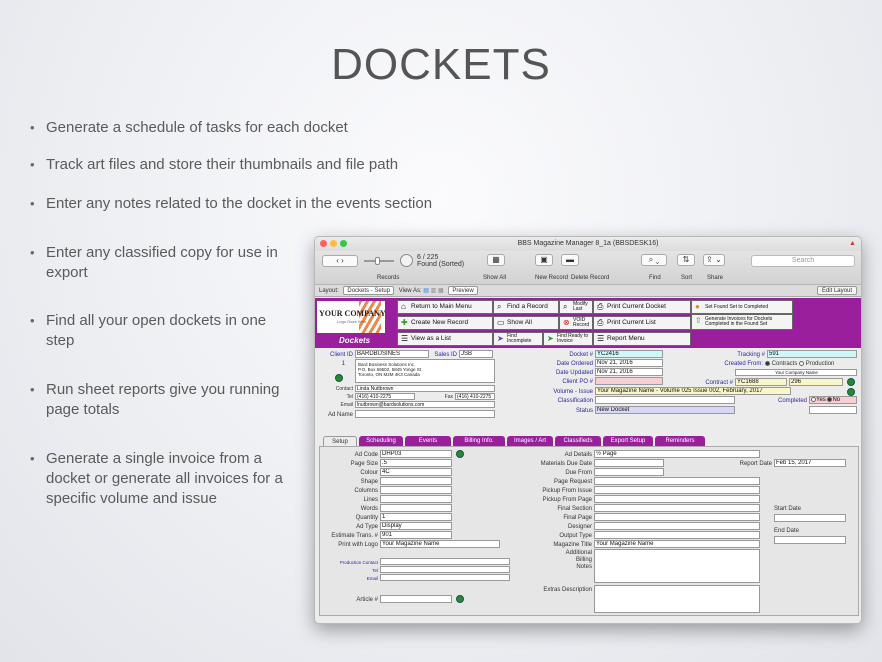 Image resolution: width=882 pixels, height=662 pixels. Describe the element at coordinates (715, 278) in the screenshot. I see `share-label: Share` at that location.